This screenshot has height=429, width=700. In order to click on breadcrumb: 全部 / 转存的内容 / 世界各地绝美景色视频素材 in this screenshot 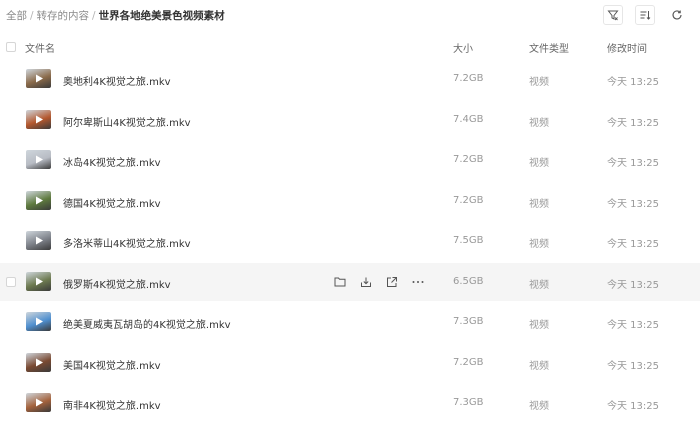, I will do `click(115, 15)`.